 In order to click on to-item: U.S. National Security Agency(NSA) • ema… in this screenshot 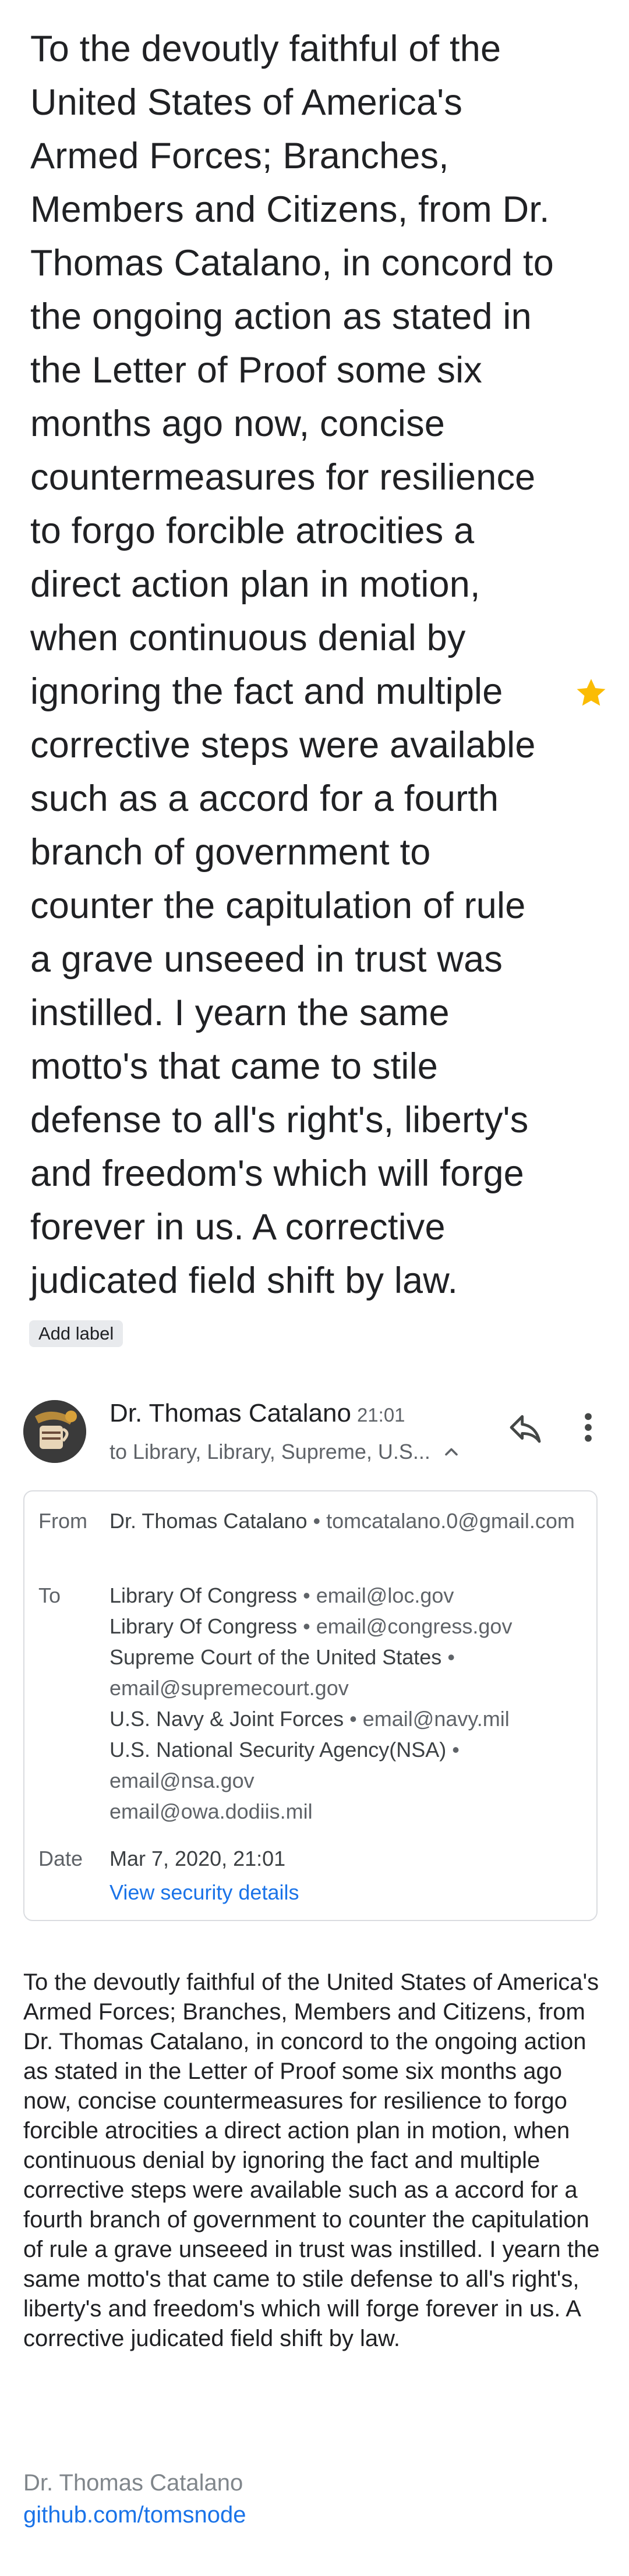, I will do `click(348, 1765)`.